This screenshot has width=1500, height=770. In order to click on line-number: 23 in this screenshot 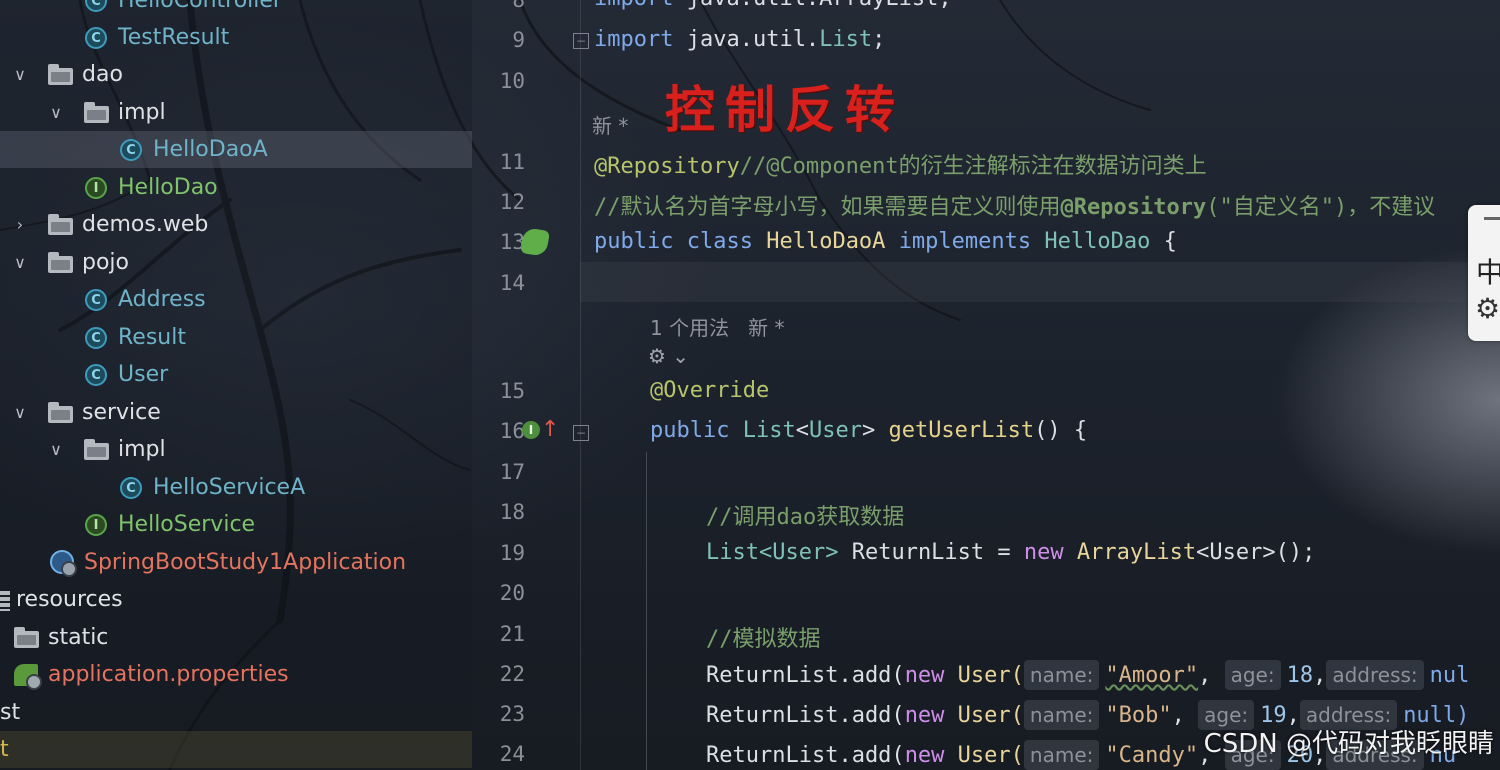, I will do `click(512, 714)`.